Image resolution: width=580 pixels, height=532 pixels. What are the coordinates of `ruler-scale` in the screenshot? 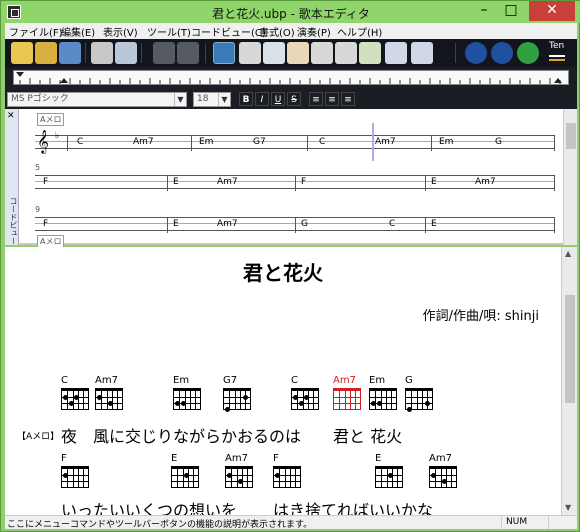 It's located at (291, 77).